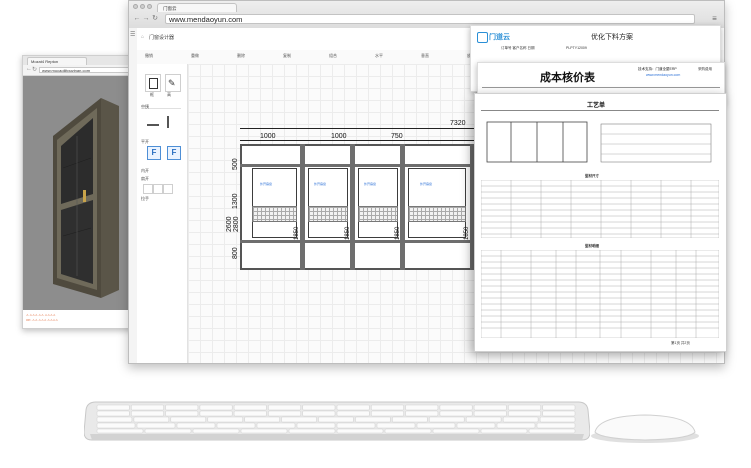 This screenshot has height=468, width=751. Describe the element at coordinates (142, 6) in the screenshot. I see `window-minimize-dot` at that location.